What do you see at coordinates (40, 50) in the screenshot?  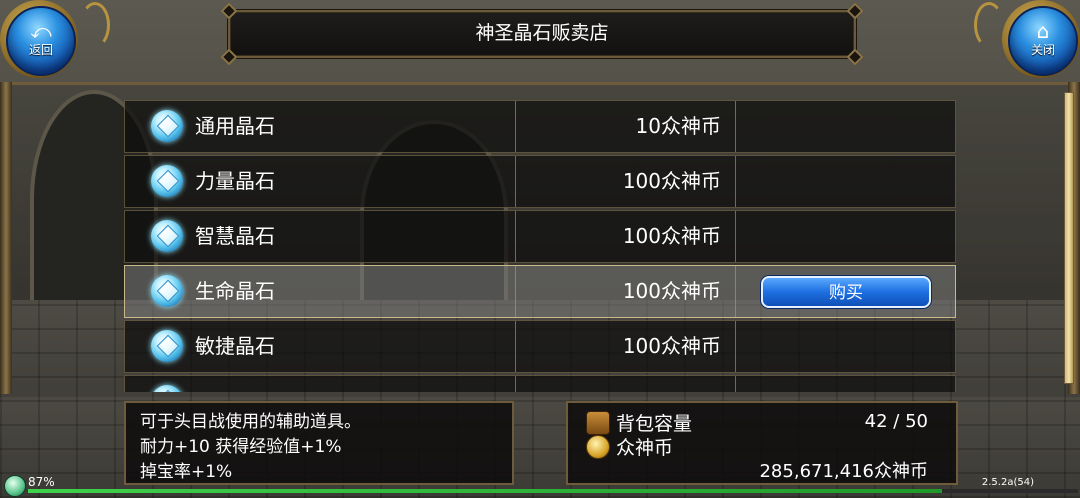 I see `back-button-label: 返回` at bounding box center [40, 50].